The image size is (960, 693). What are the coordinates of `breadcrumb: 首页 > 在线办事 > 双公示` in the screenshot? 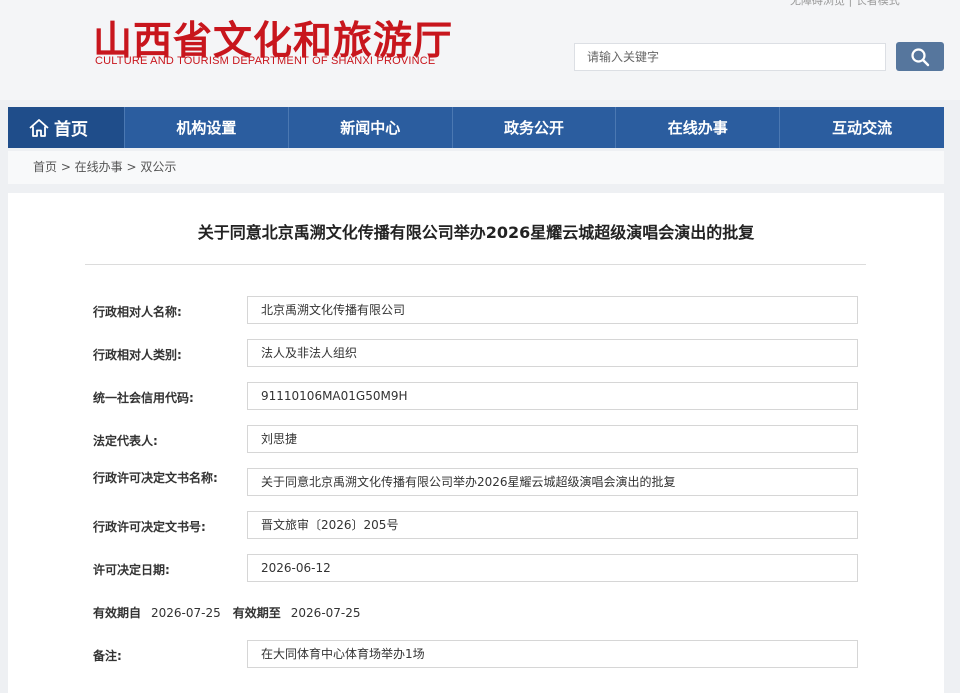 It's located at (476, 167).